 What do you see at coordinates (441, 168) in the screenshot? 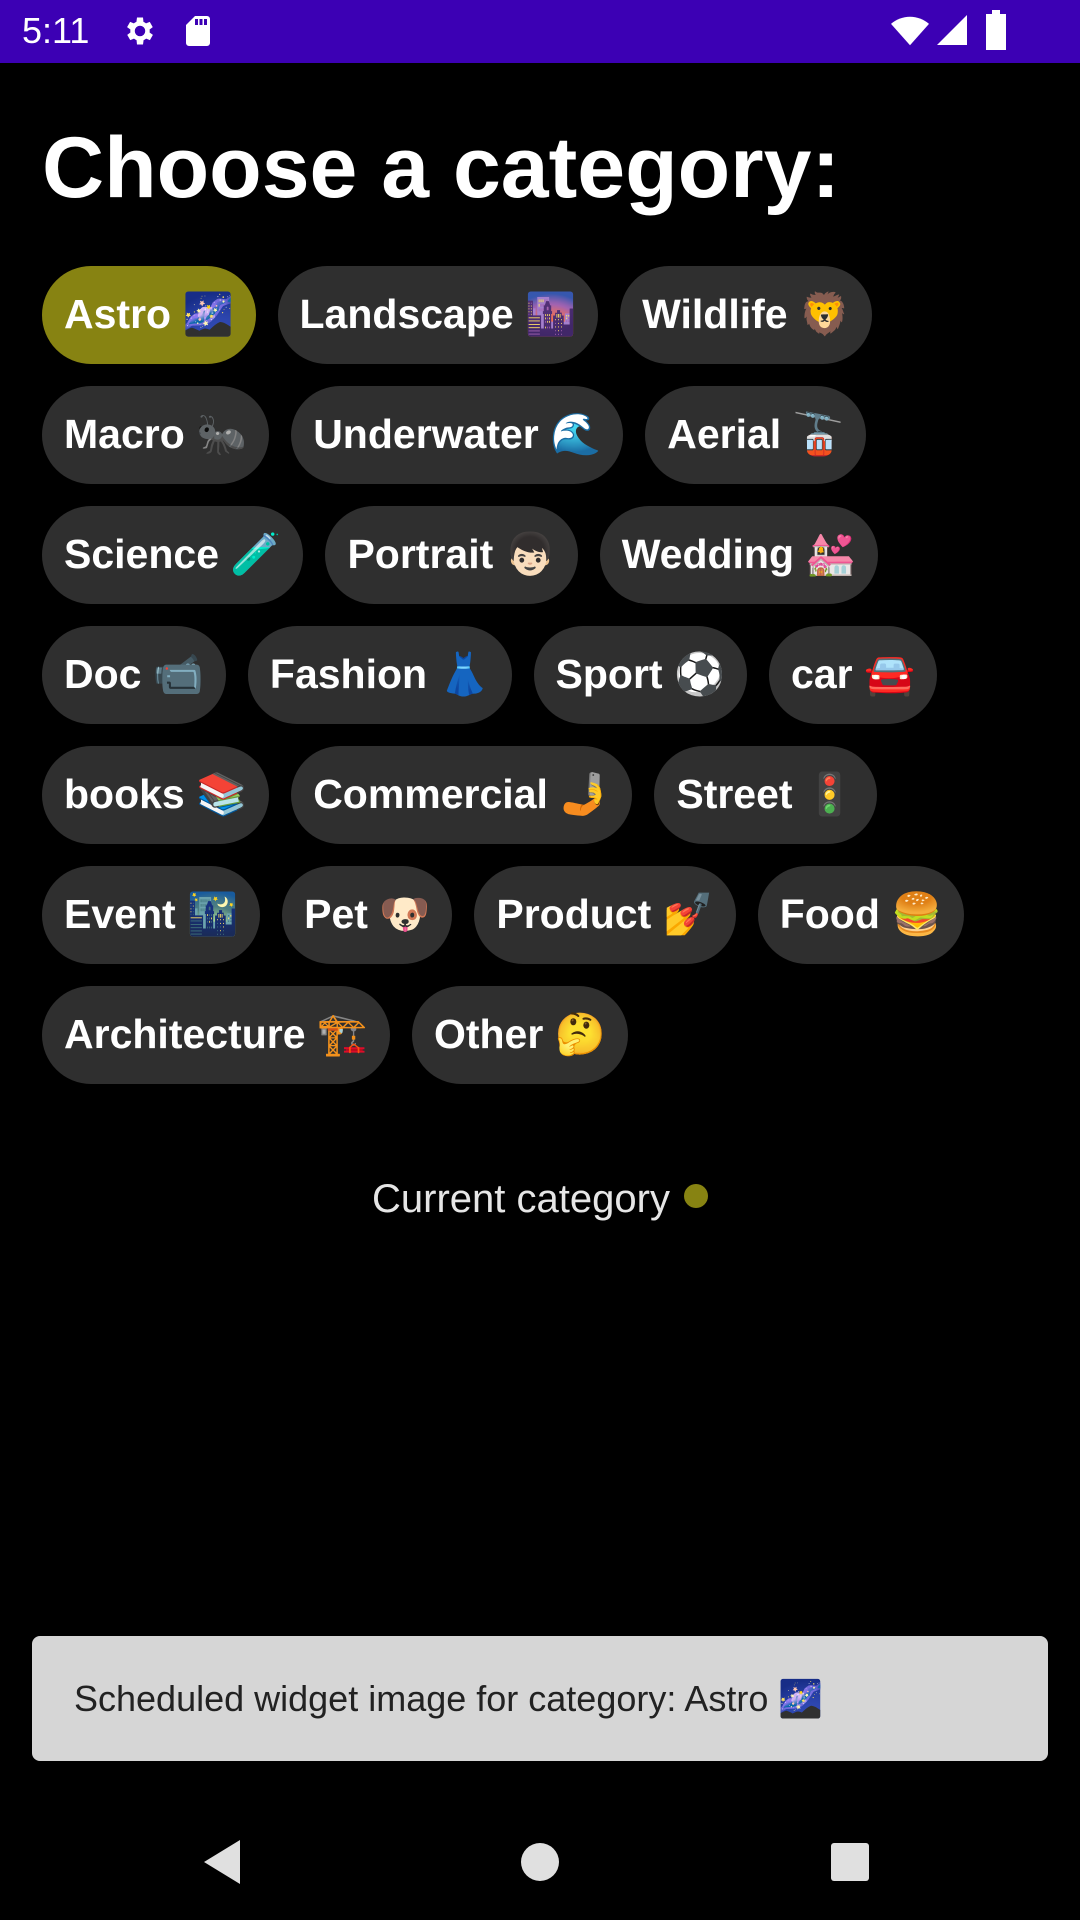
I see `page-title: Choose a category:` at bounding box center [441, 168].